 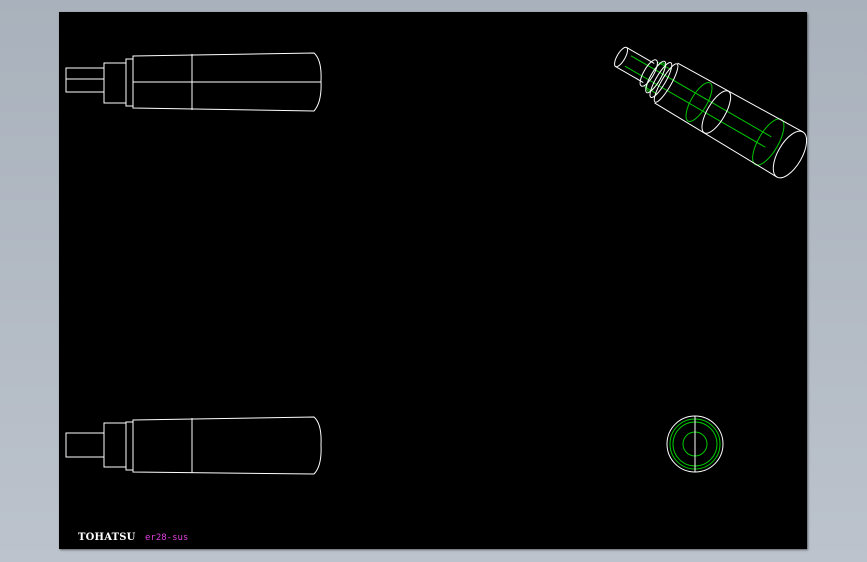 I want to click on handle-isometric-view, so click(x=710, y=112).